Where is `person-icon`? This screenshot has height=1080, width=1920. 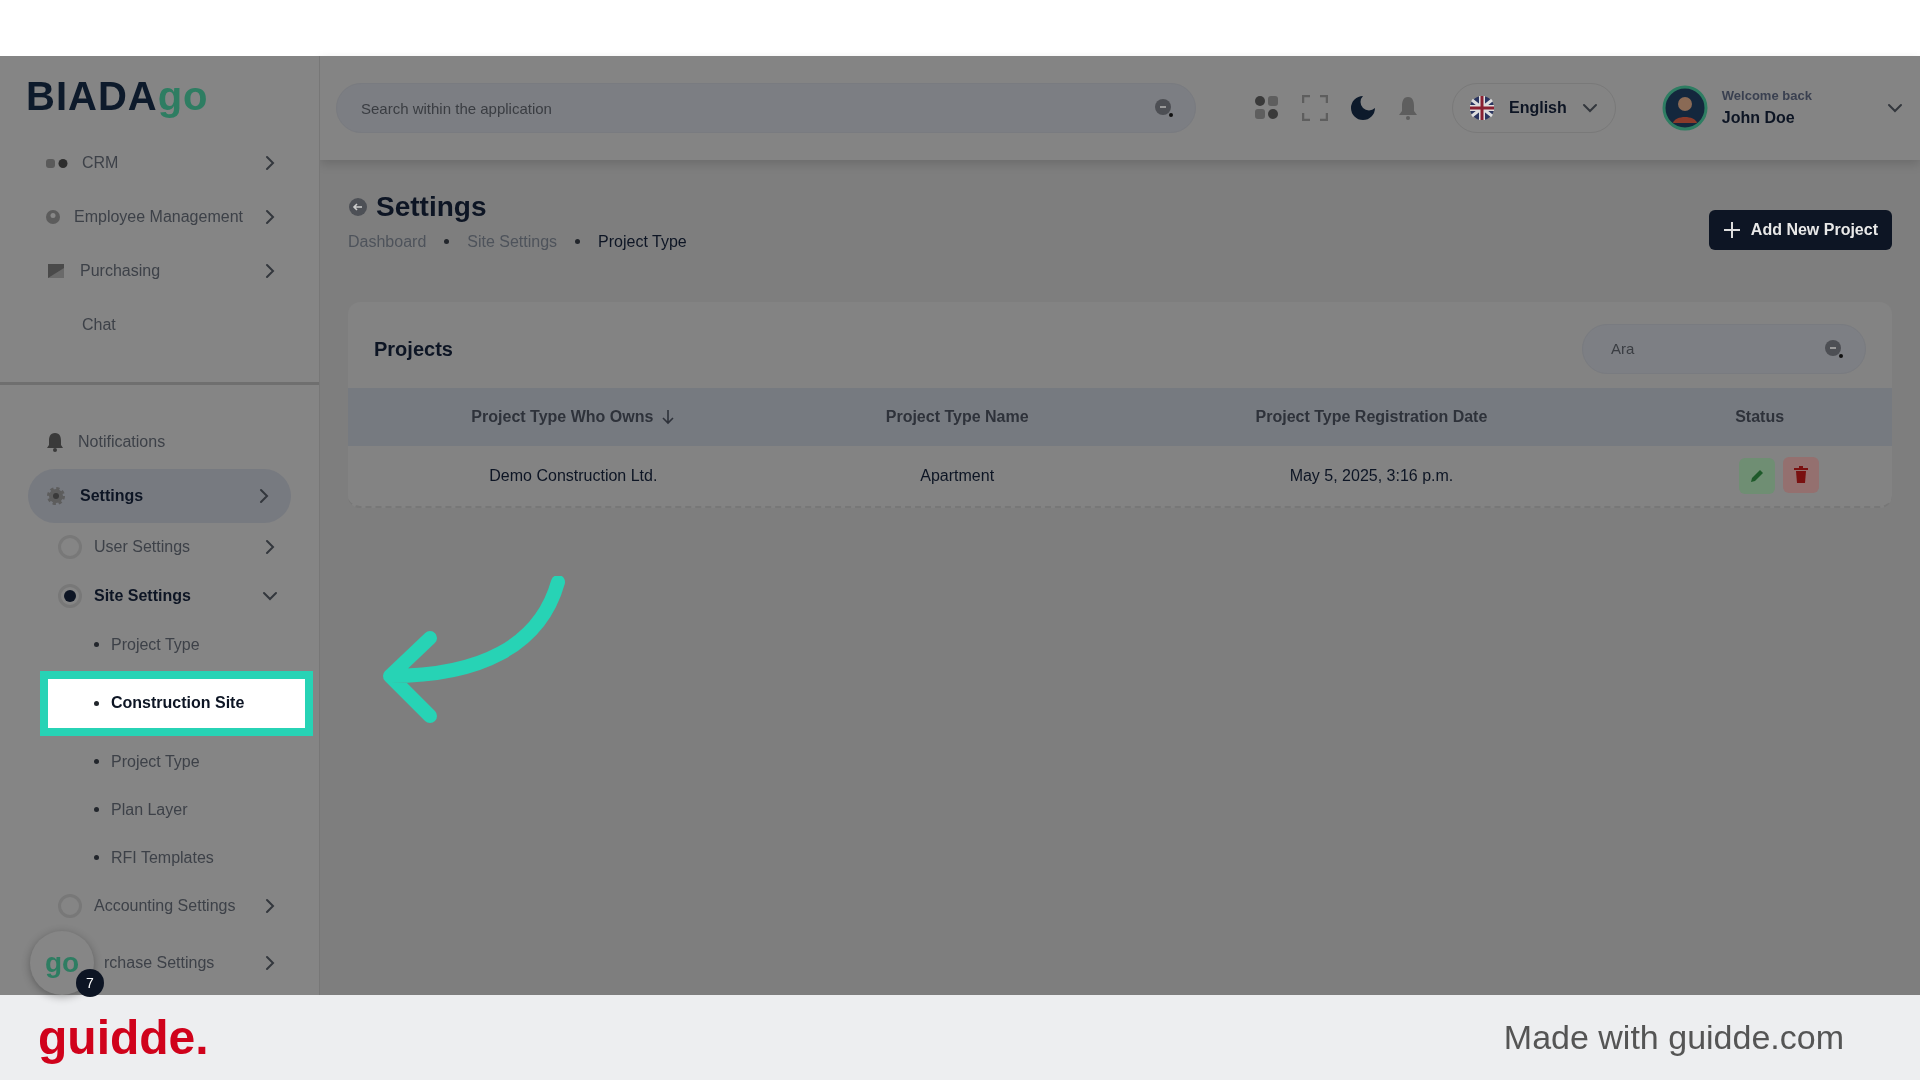
person-icon is located at coordinates (53, 217).